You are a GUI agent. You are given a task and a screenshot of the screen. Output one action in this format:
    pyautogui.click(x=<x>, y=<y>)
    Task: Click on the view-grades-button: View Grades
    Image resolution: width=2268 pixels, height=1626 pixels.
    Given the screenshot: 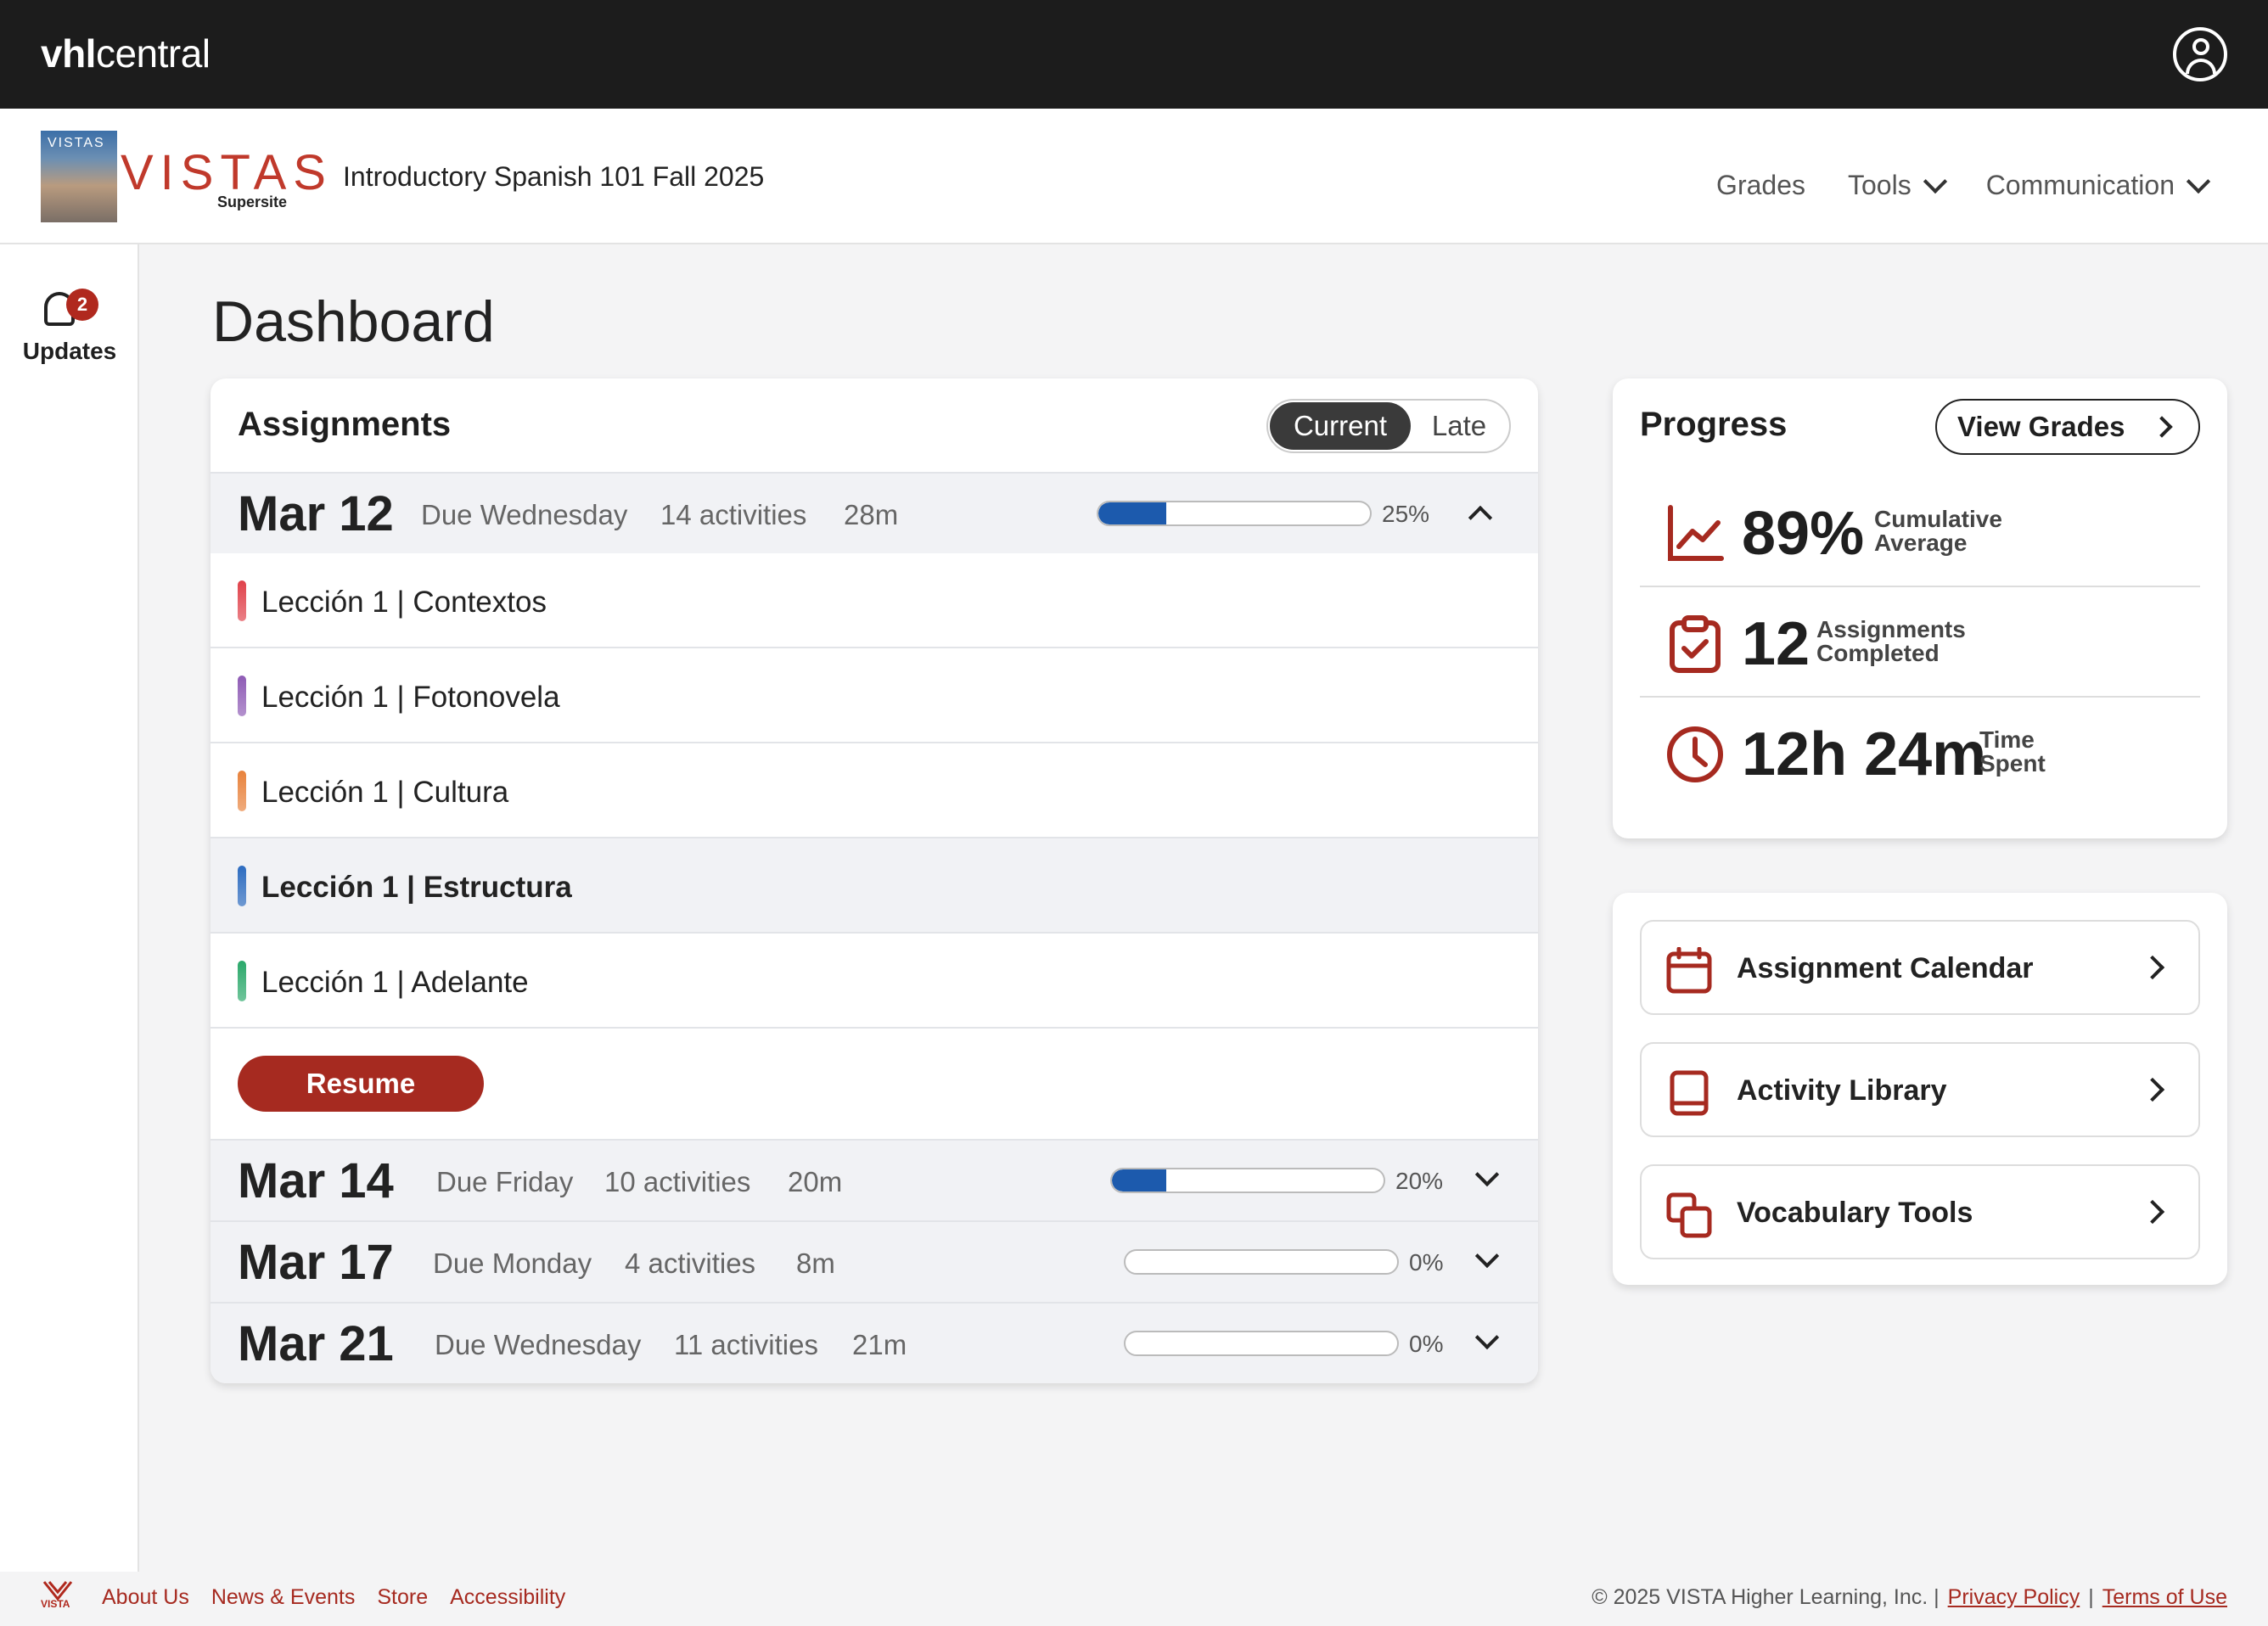 What is the action you would take?
    pyautogui.click(x=2067, y=427)
    